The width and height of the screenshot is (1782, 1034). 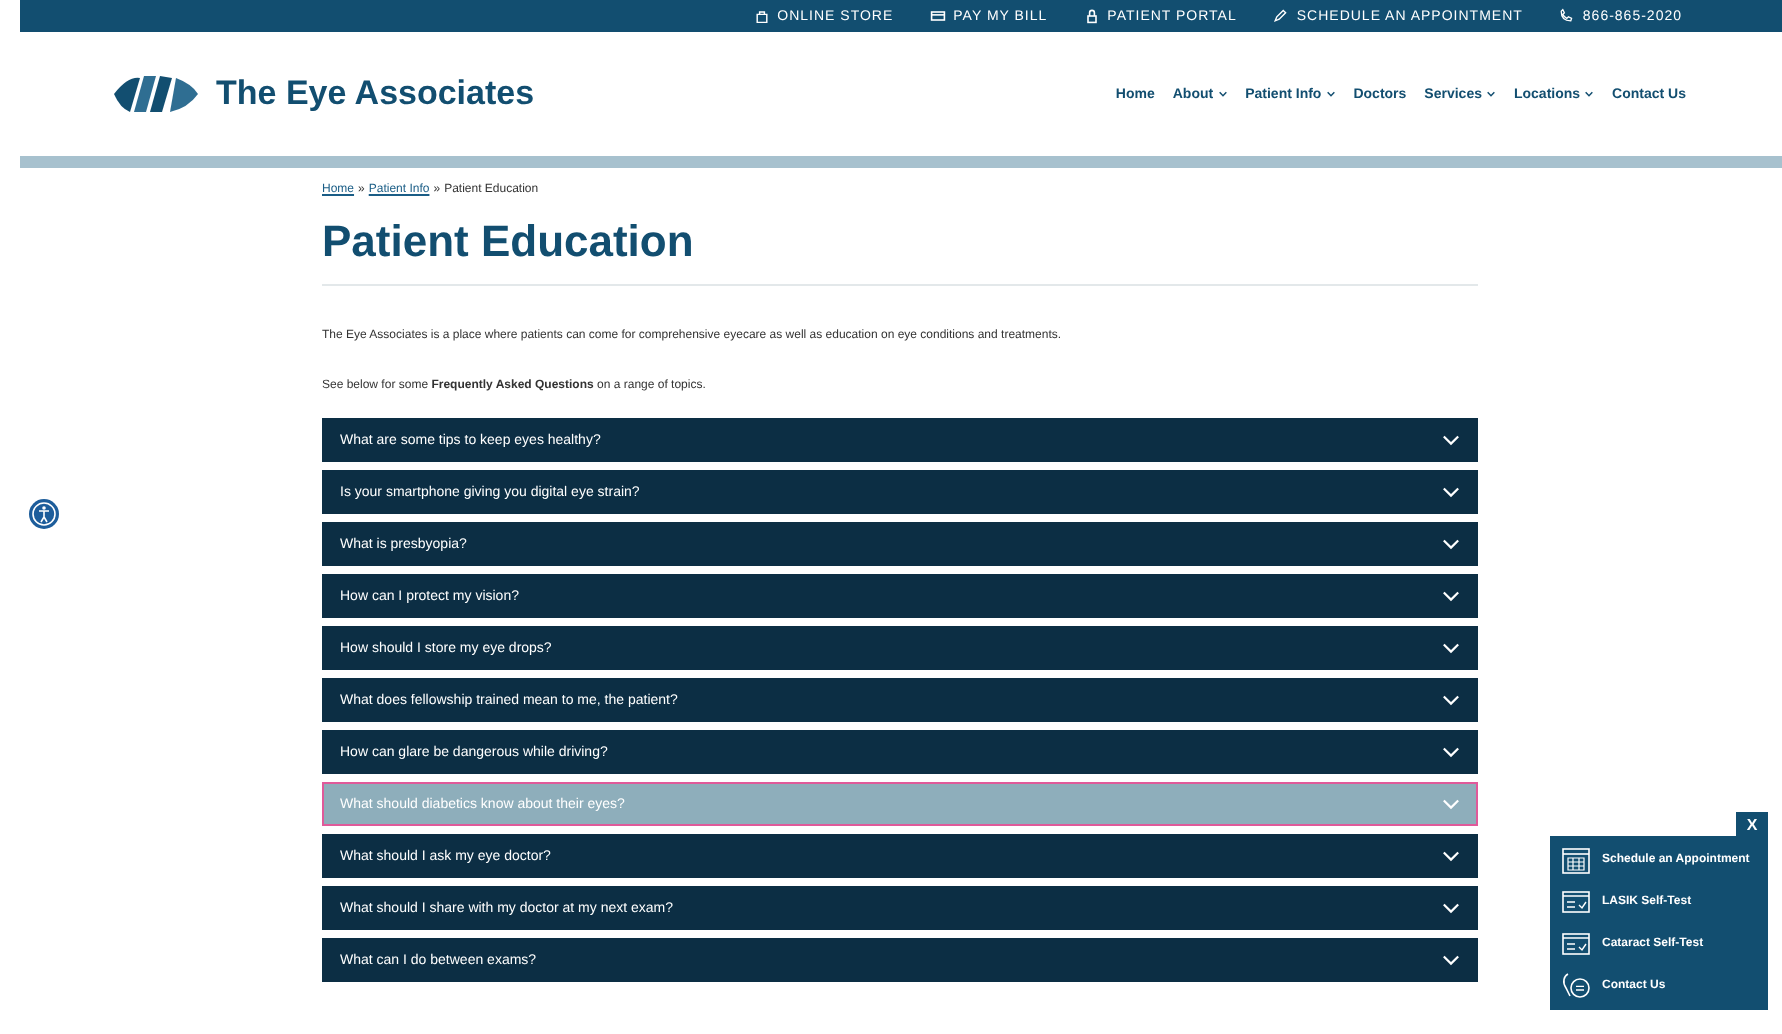 I want to click on calendar-icon, so click(x=1576, y=860).